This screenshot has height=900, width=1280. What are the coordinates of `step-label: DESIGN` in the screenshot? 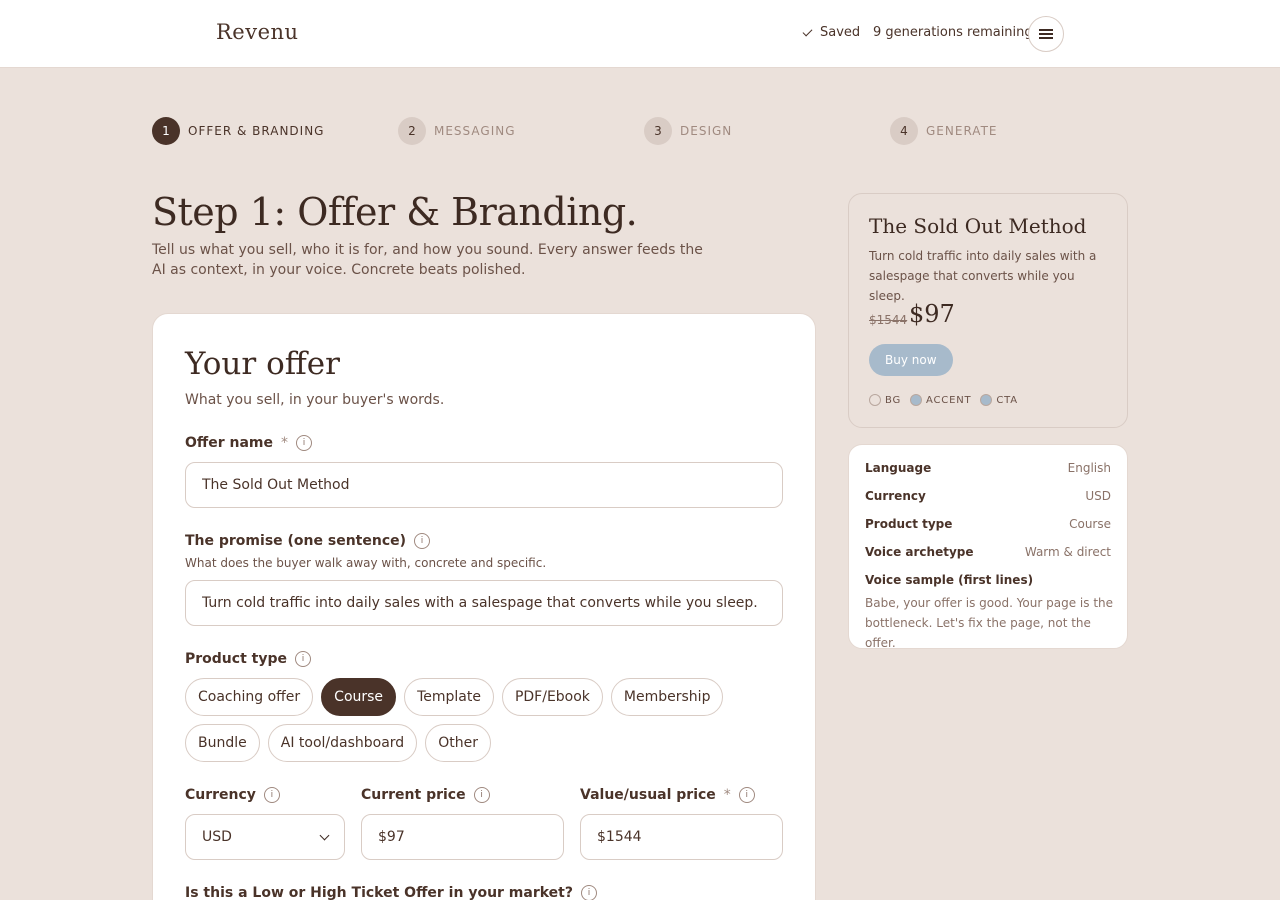 It's located at (706, 131).